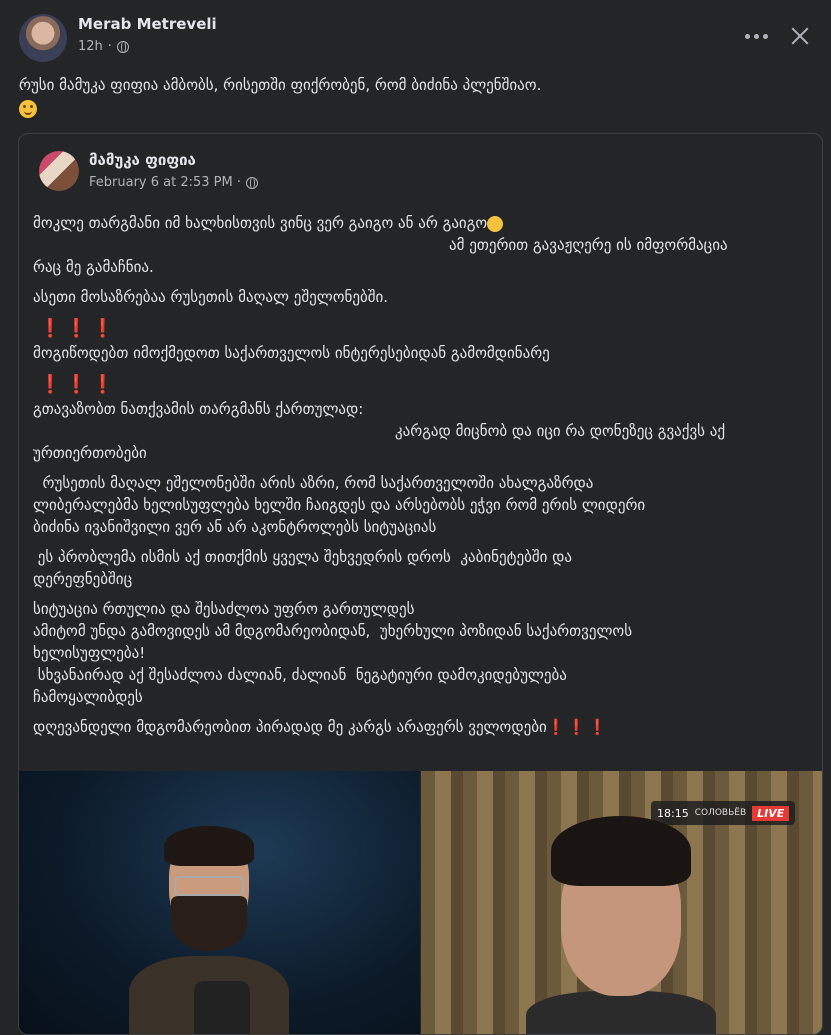 This screenshot has width=831, height=1035. What do you see at coordinates (198, 409) in the screenshot?
I see `text-line: გთავაზობთ ნათქვამის თარგმანს ქართულად:` at bounding box center [198, 409].